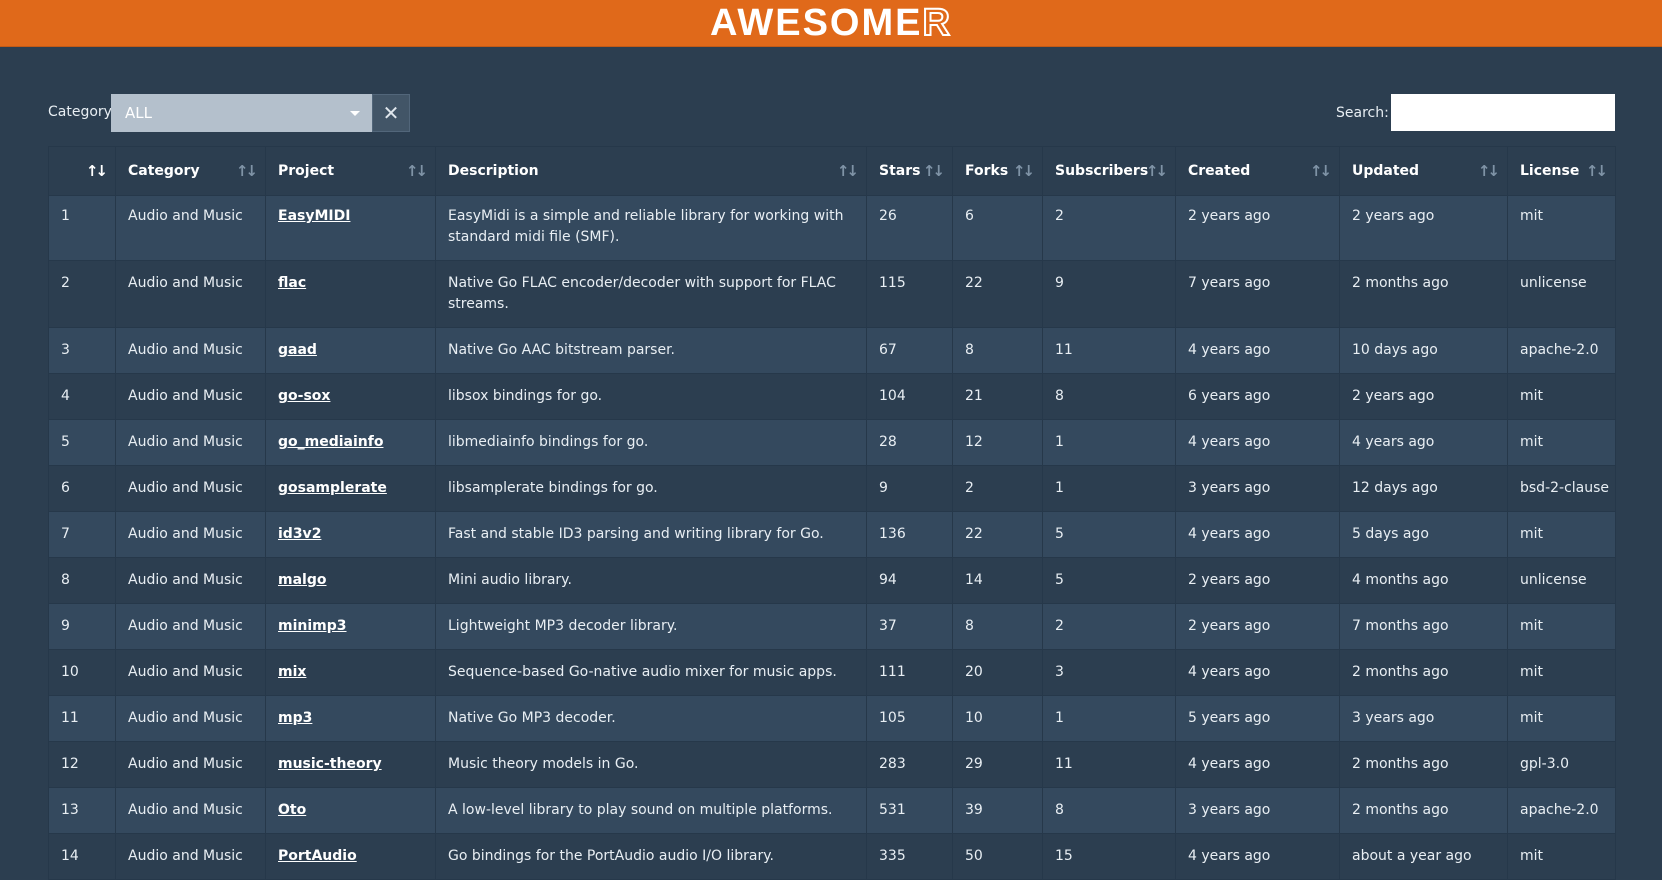  What do you see at coordinates (314, 216) in the screenshot?
I see `project-link: EasyMIDI` at bounding box center [314, 216].